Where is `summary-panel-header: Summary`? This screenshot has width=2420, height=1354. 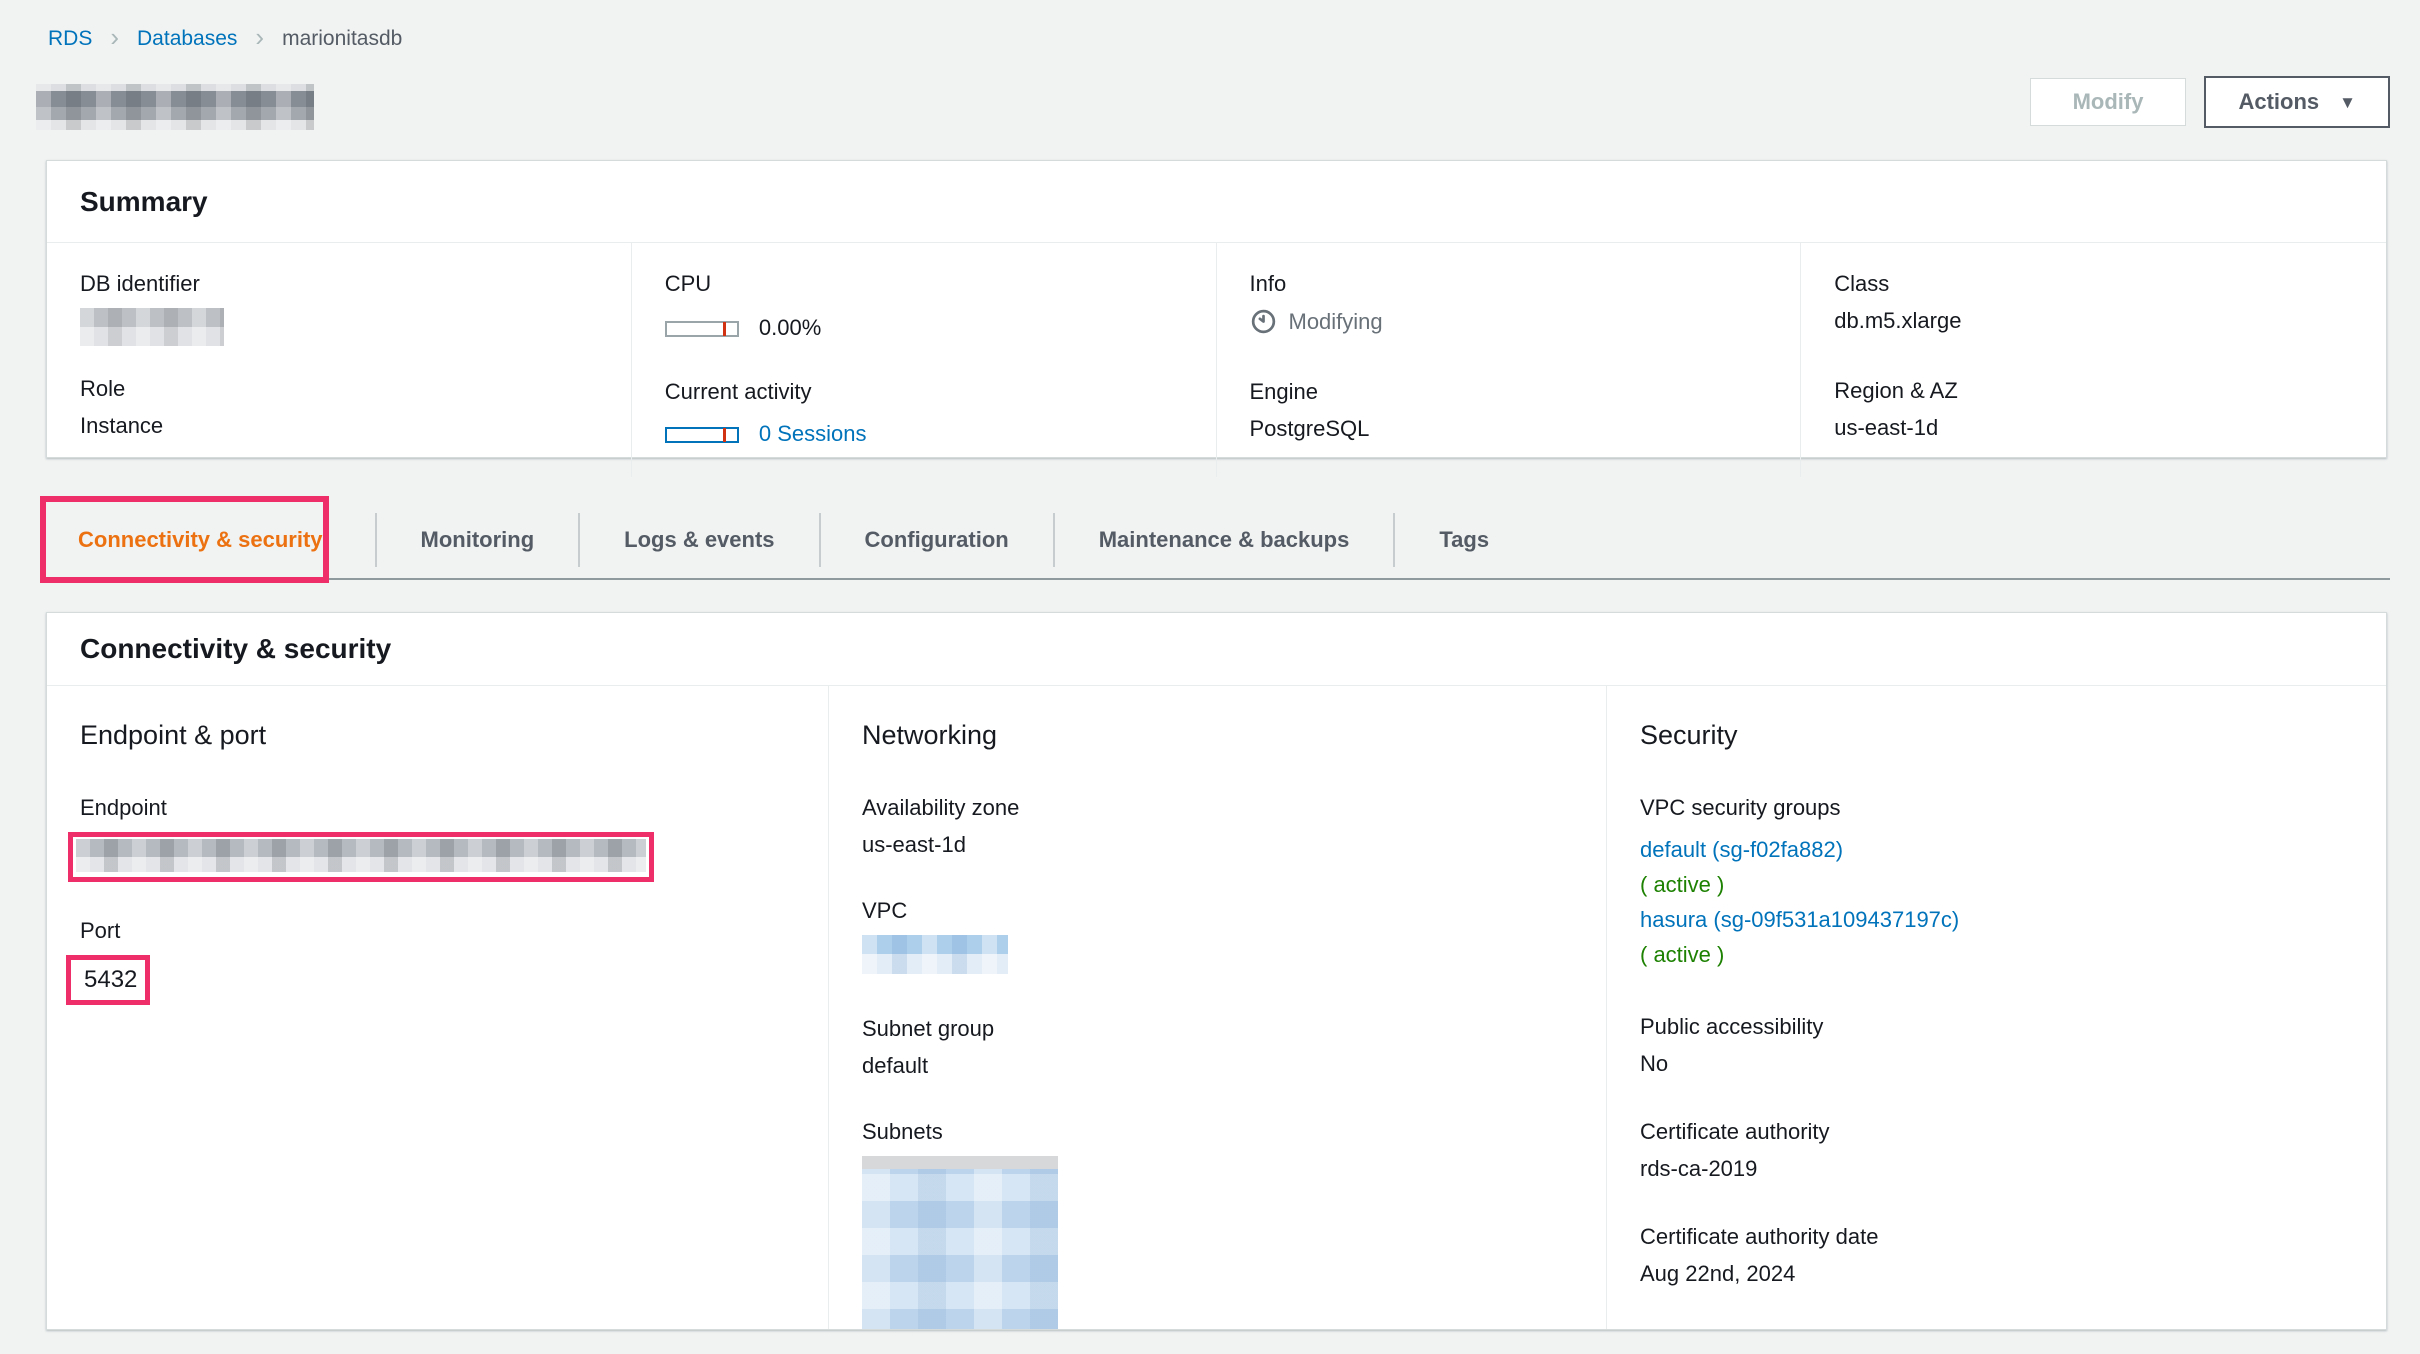
summary-panel-header: Summary is located at coordinates (1216, 202).